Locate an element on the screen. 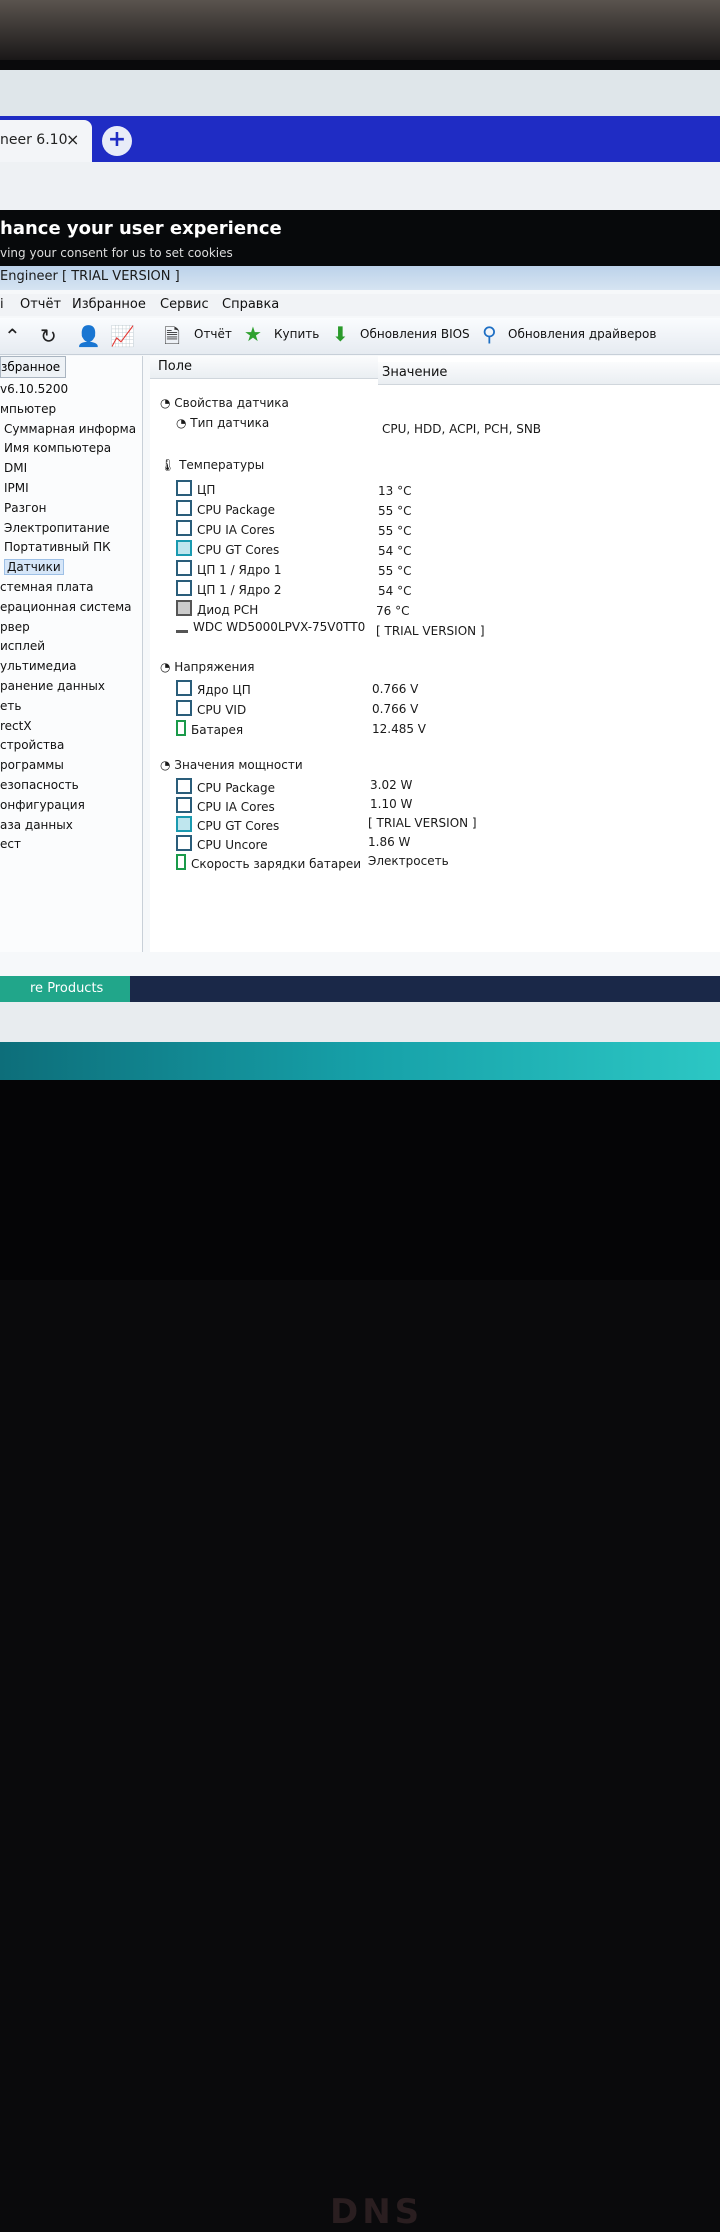 The width and height of the screenshot is (720, 2232). tree-item-os: ерационная система is located at coordinates (68, 608).